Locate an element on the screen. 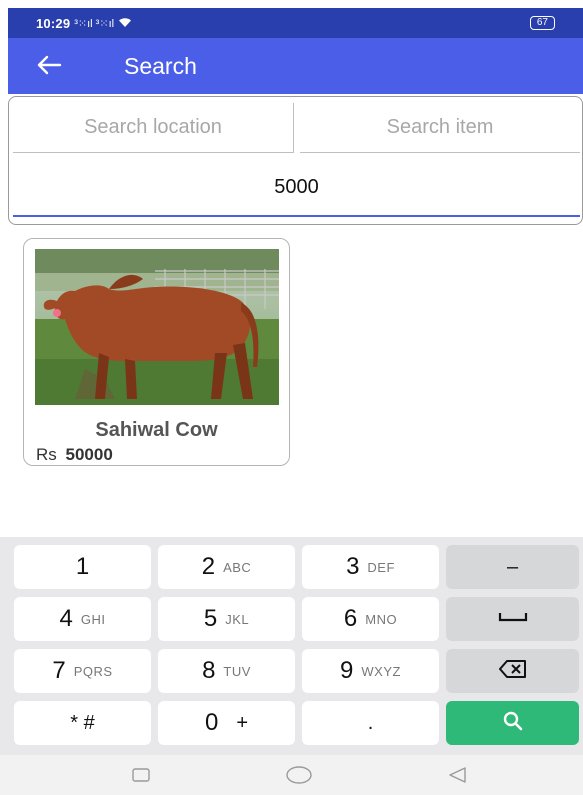  key-space is located at coordinates (512, 619).